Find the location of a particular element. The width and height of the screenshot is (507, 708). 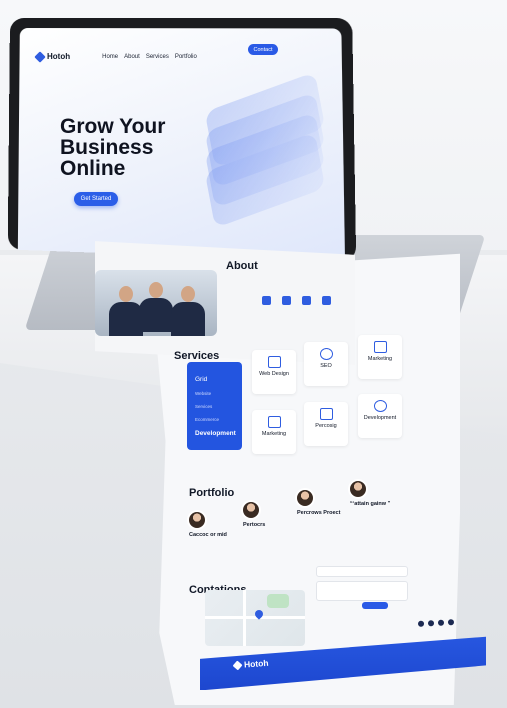

name-field is located at coordinates (362, 571).